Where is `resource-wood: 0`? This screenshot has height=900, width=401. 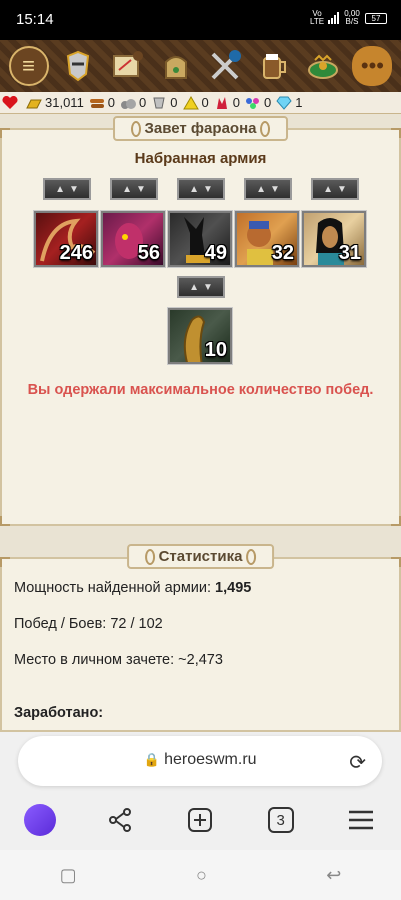
resource-wood: 0 is located at coordinates (102, 102).